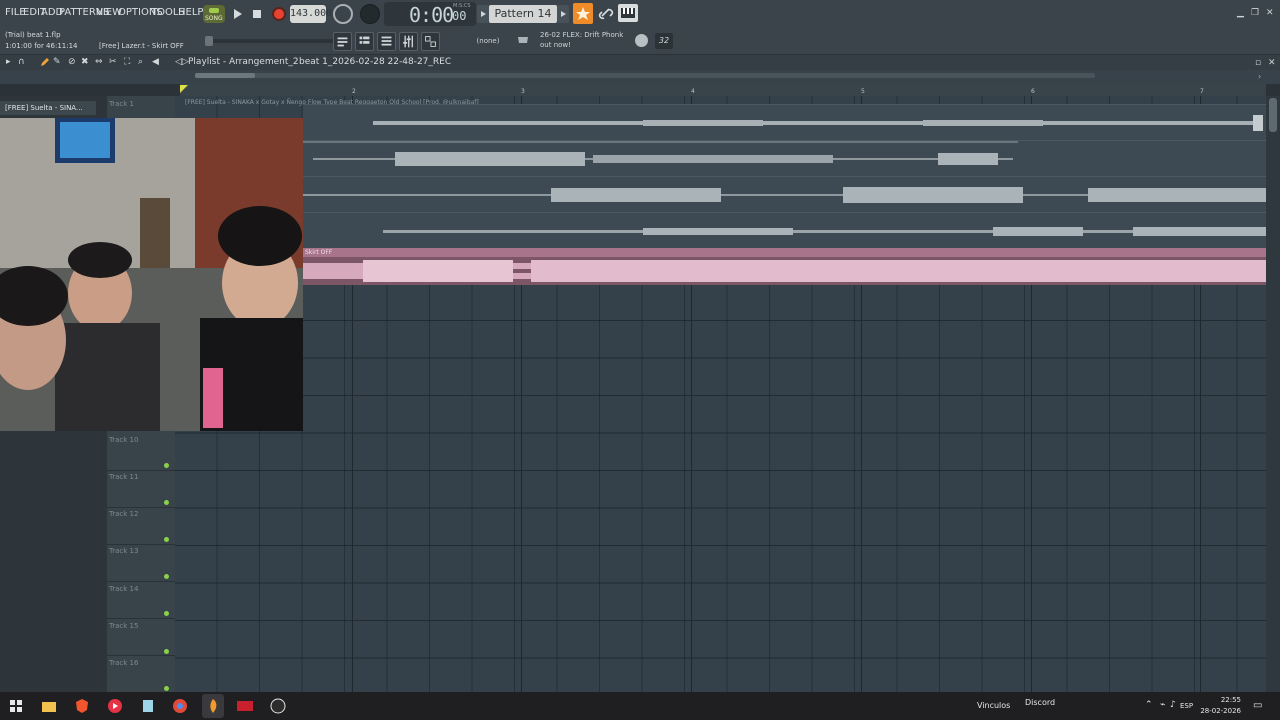  Describe the element at coordinates (784, 271) in the screenshot. I see `pink-clip-waveform-bg` at that location.